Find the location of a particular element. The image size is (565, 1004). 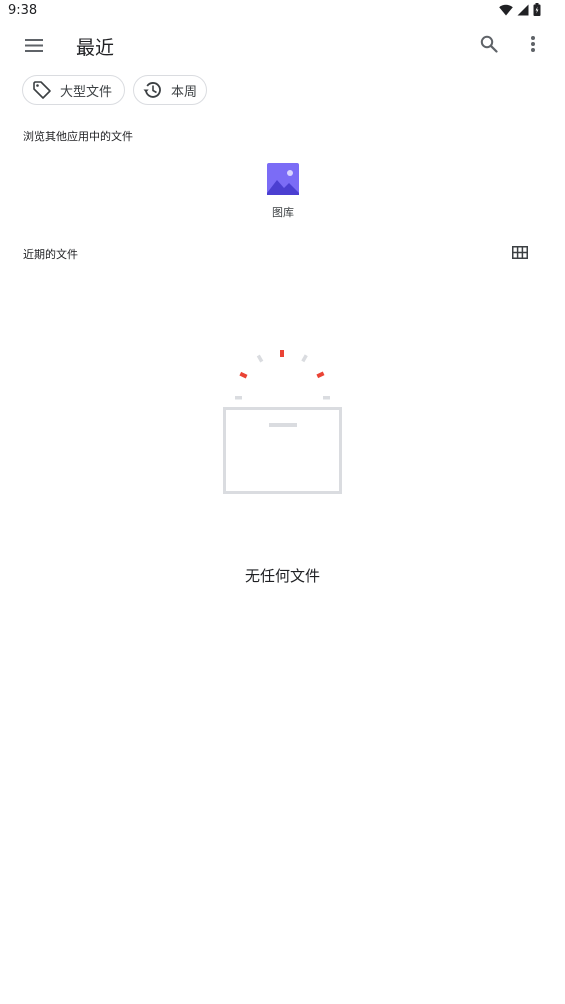

hamburger-menu-icon is located at coordinates (34, 46).